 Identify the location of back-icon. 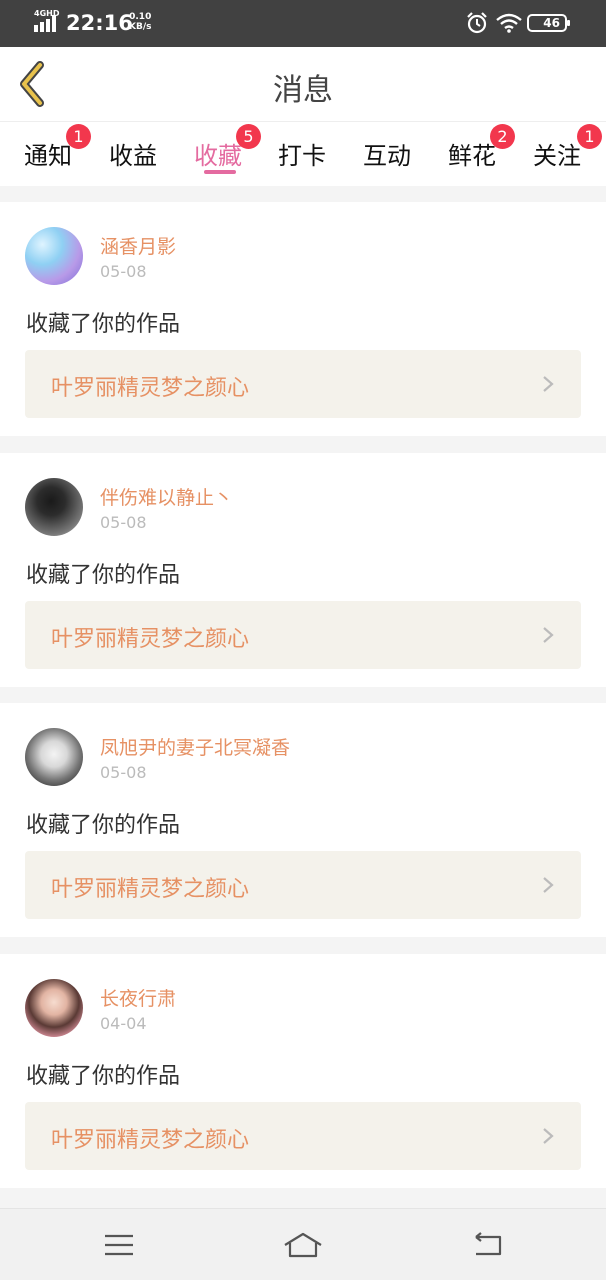
(488, 1245).